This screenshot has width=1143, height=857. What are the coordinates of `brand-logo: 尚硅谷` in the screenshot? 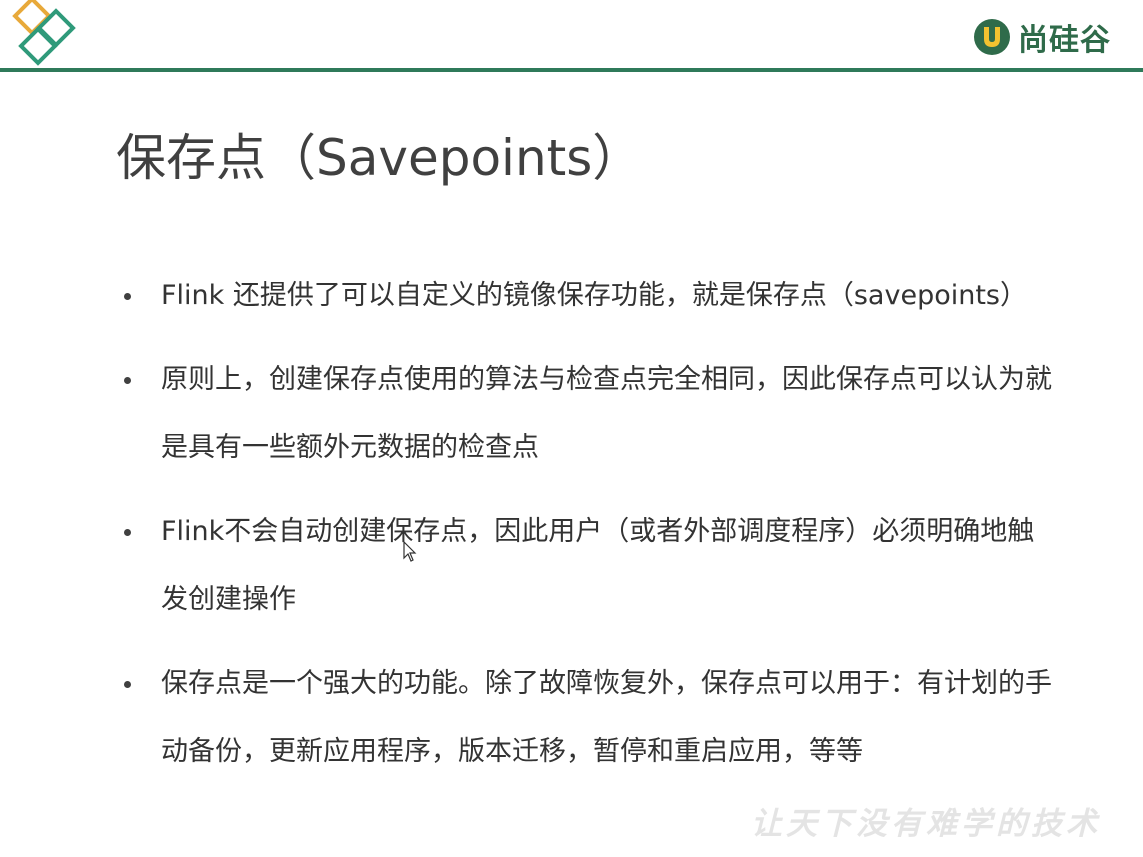 It's located at (1041, 37).